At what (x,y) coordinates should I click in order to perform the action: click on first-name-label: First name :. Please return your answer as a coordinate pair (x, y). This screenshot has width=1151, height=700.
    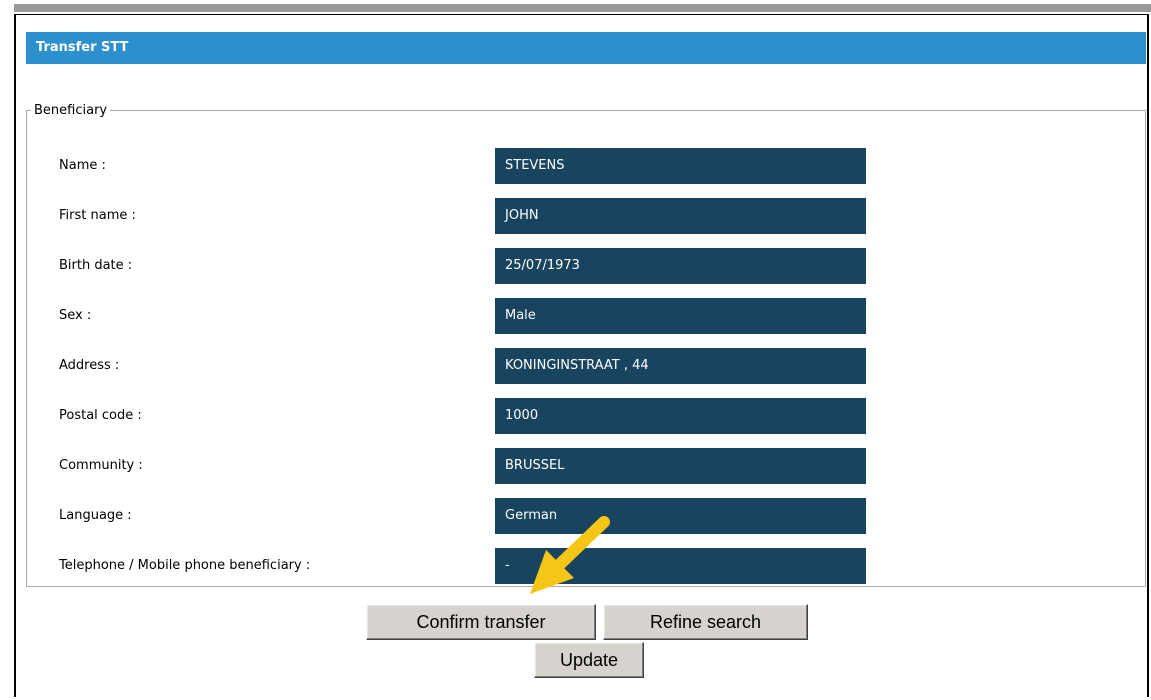
    Looking at the image, I should click on (97, 215).